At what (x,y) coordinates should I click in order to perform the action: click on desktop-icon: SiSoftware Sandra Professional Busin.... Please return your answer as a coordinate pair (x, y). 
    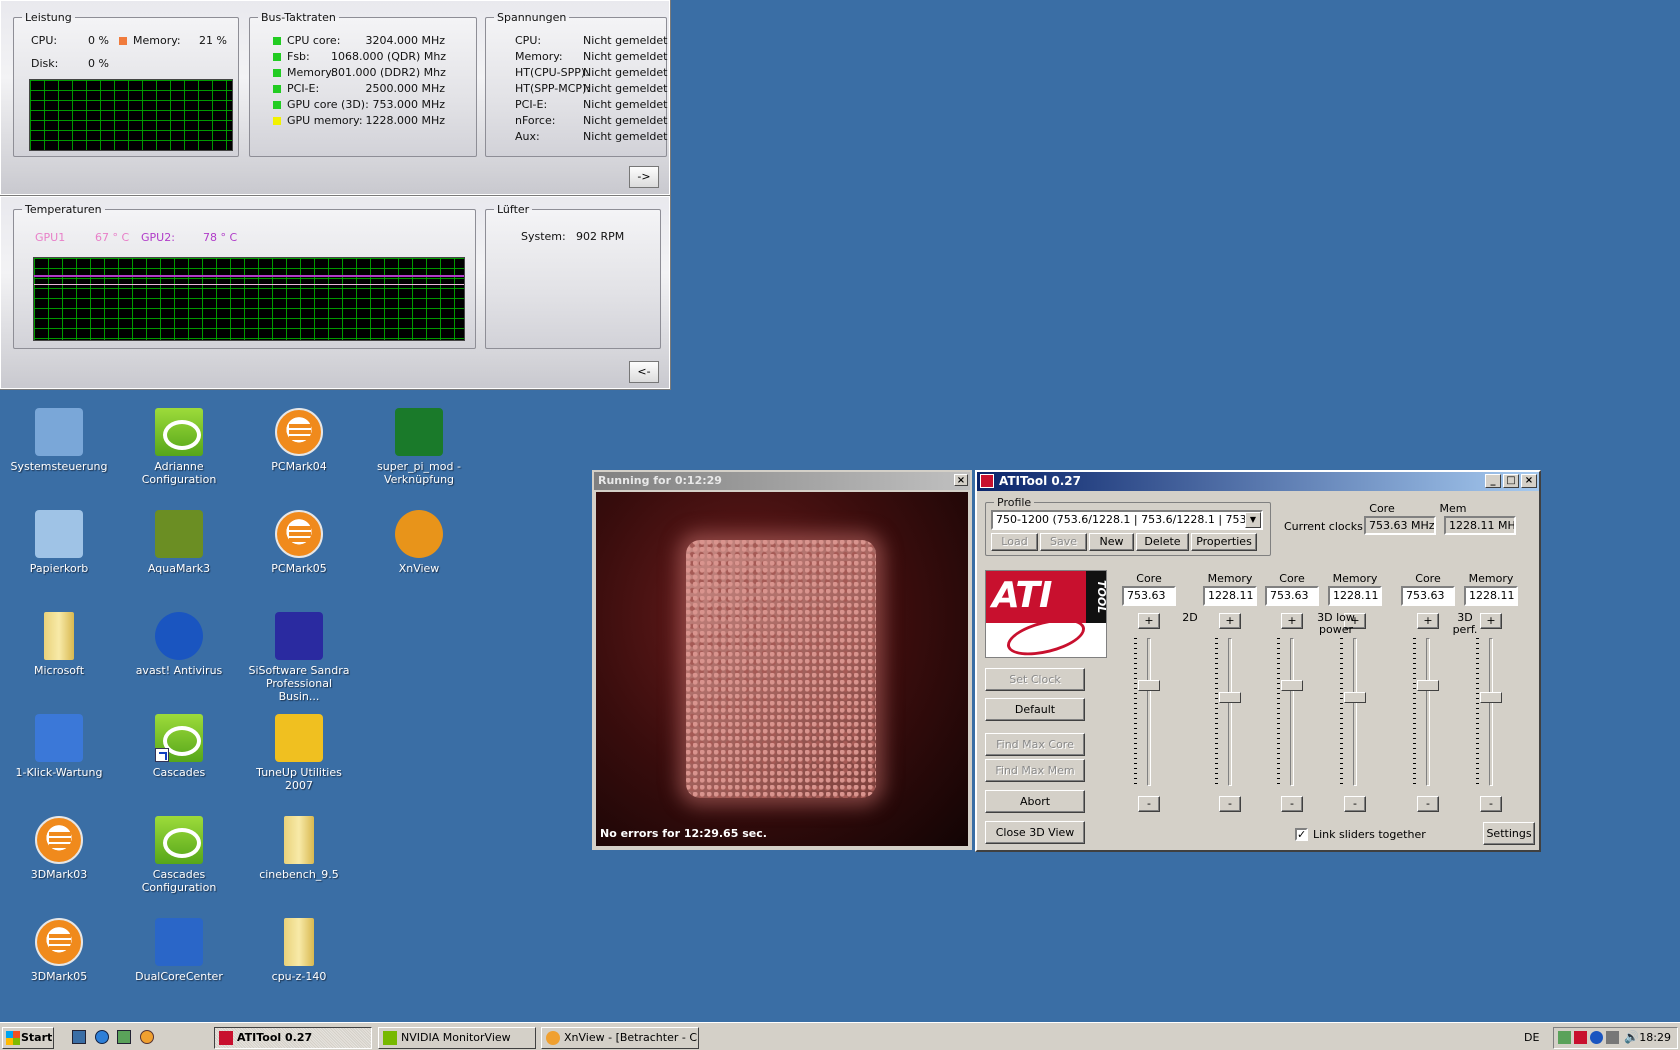
    Looking at the image, I should click on (299, 657).